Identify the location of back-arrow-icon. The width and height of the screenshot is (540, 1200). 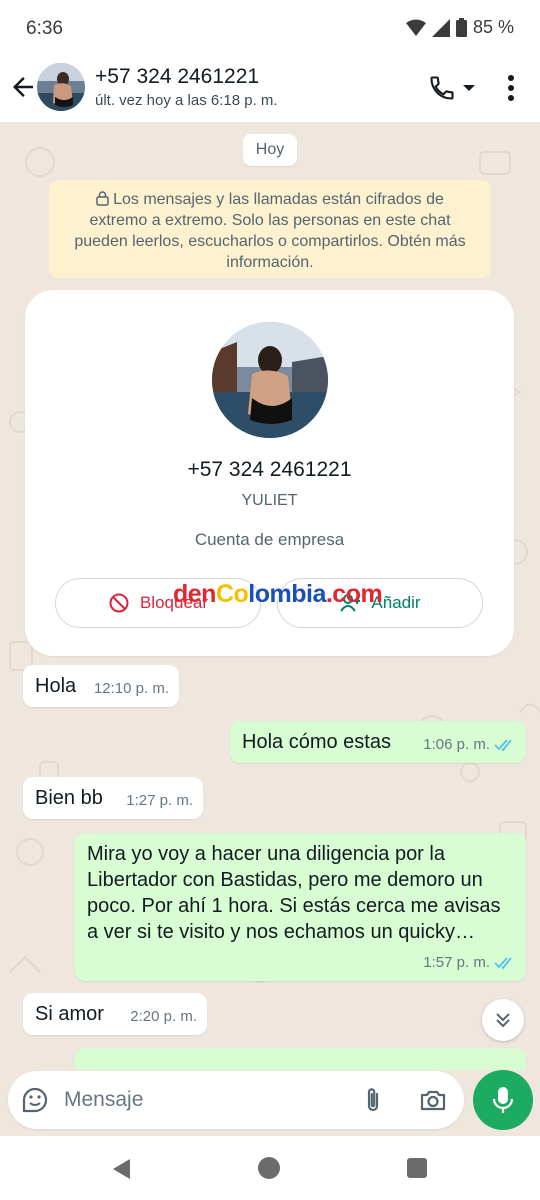
(23, 87).